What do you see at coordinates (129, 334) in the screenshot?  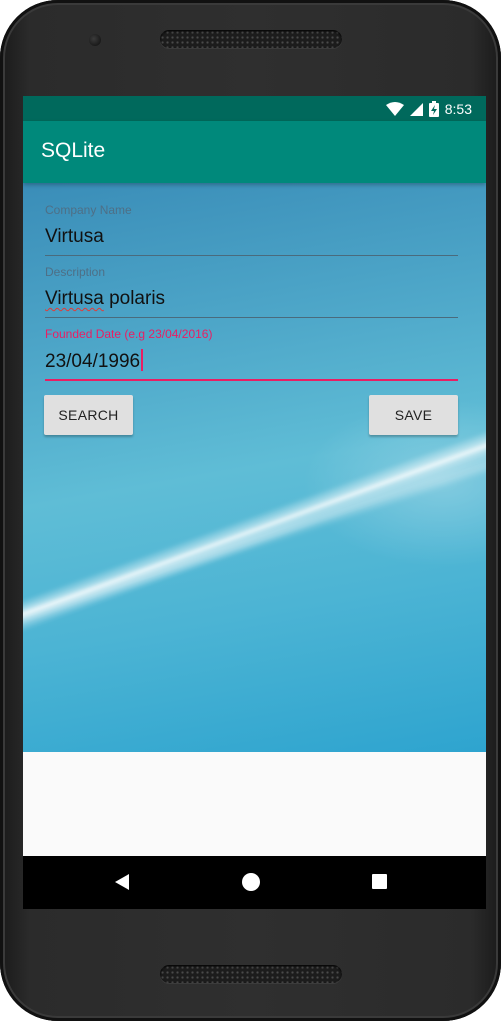 I see `founded-date-label: Founded Date (e.g 23/04/2016)` at bounding box center [129, 334].